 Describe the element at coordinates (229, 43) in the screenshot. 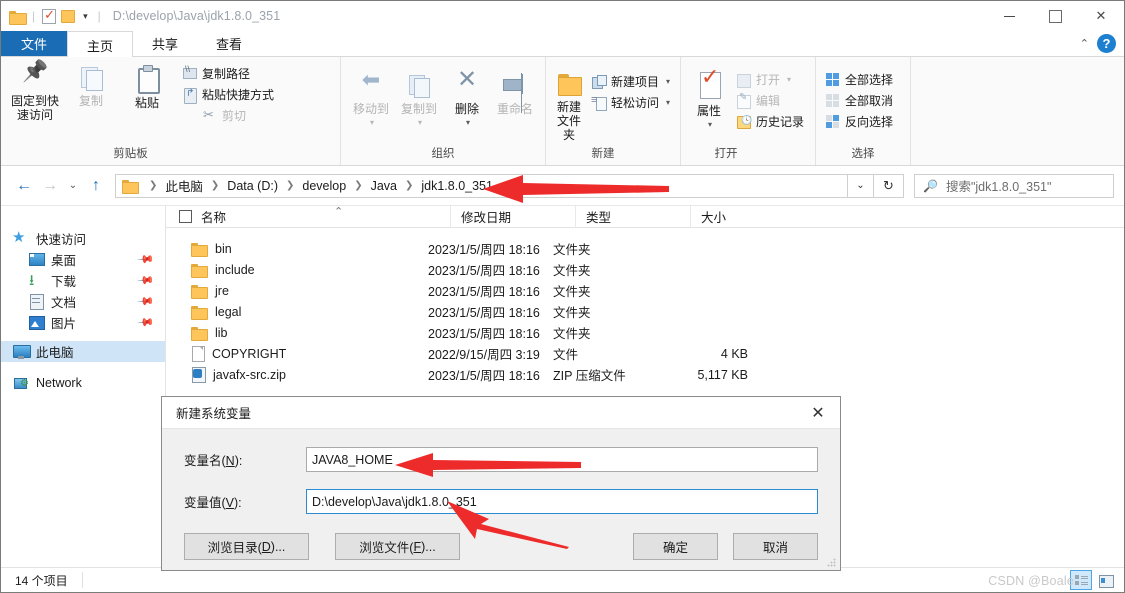

I see `tab-view: 查看` at that location.